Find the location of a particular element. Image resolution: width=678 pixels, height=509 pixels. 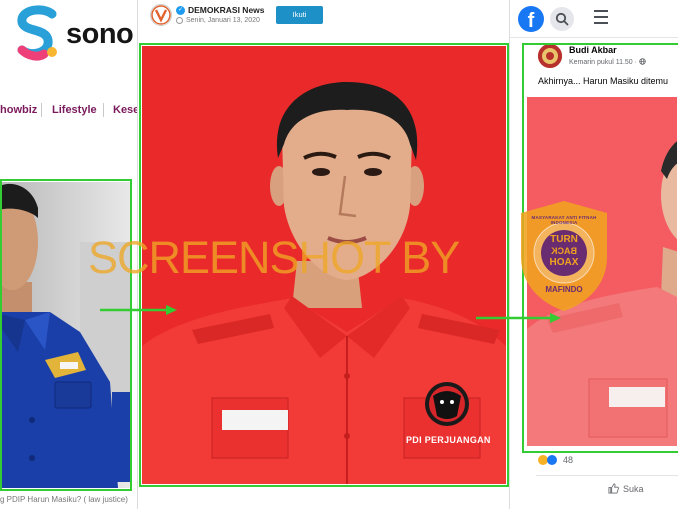

nav-item-lifestyle: Lifestyle is located at coordinates (74, 110).